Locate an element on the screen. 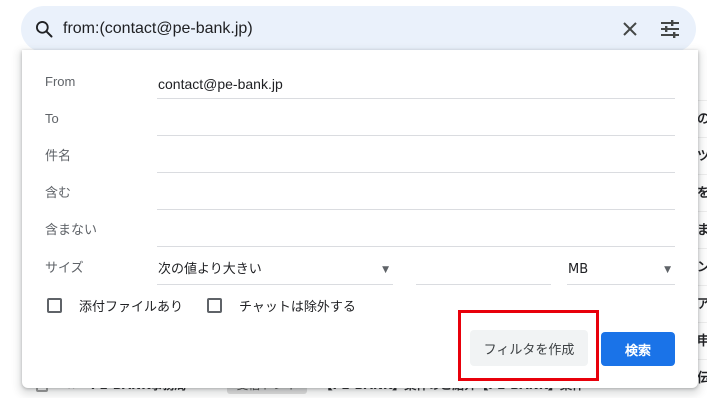  list-item: 申 is located at coordinates (702, 340).